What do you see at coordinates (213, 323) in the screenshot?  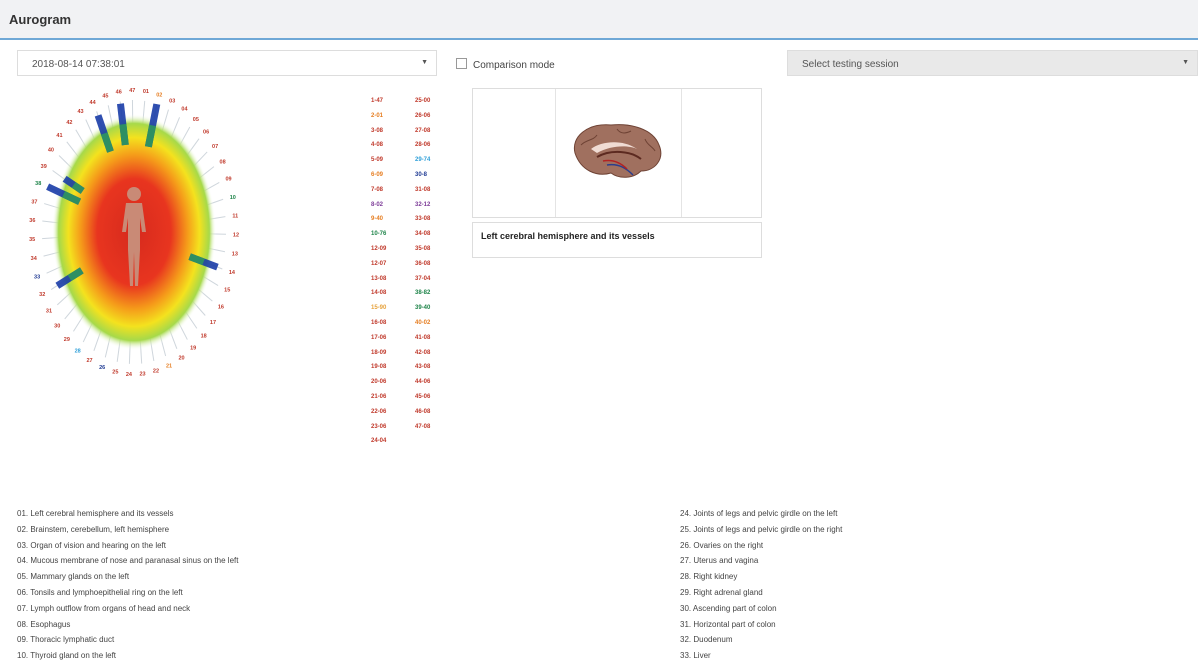 I see `ring-label: 17` at bounding box center [213, 323].